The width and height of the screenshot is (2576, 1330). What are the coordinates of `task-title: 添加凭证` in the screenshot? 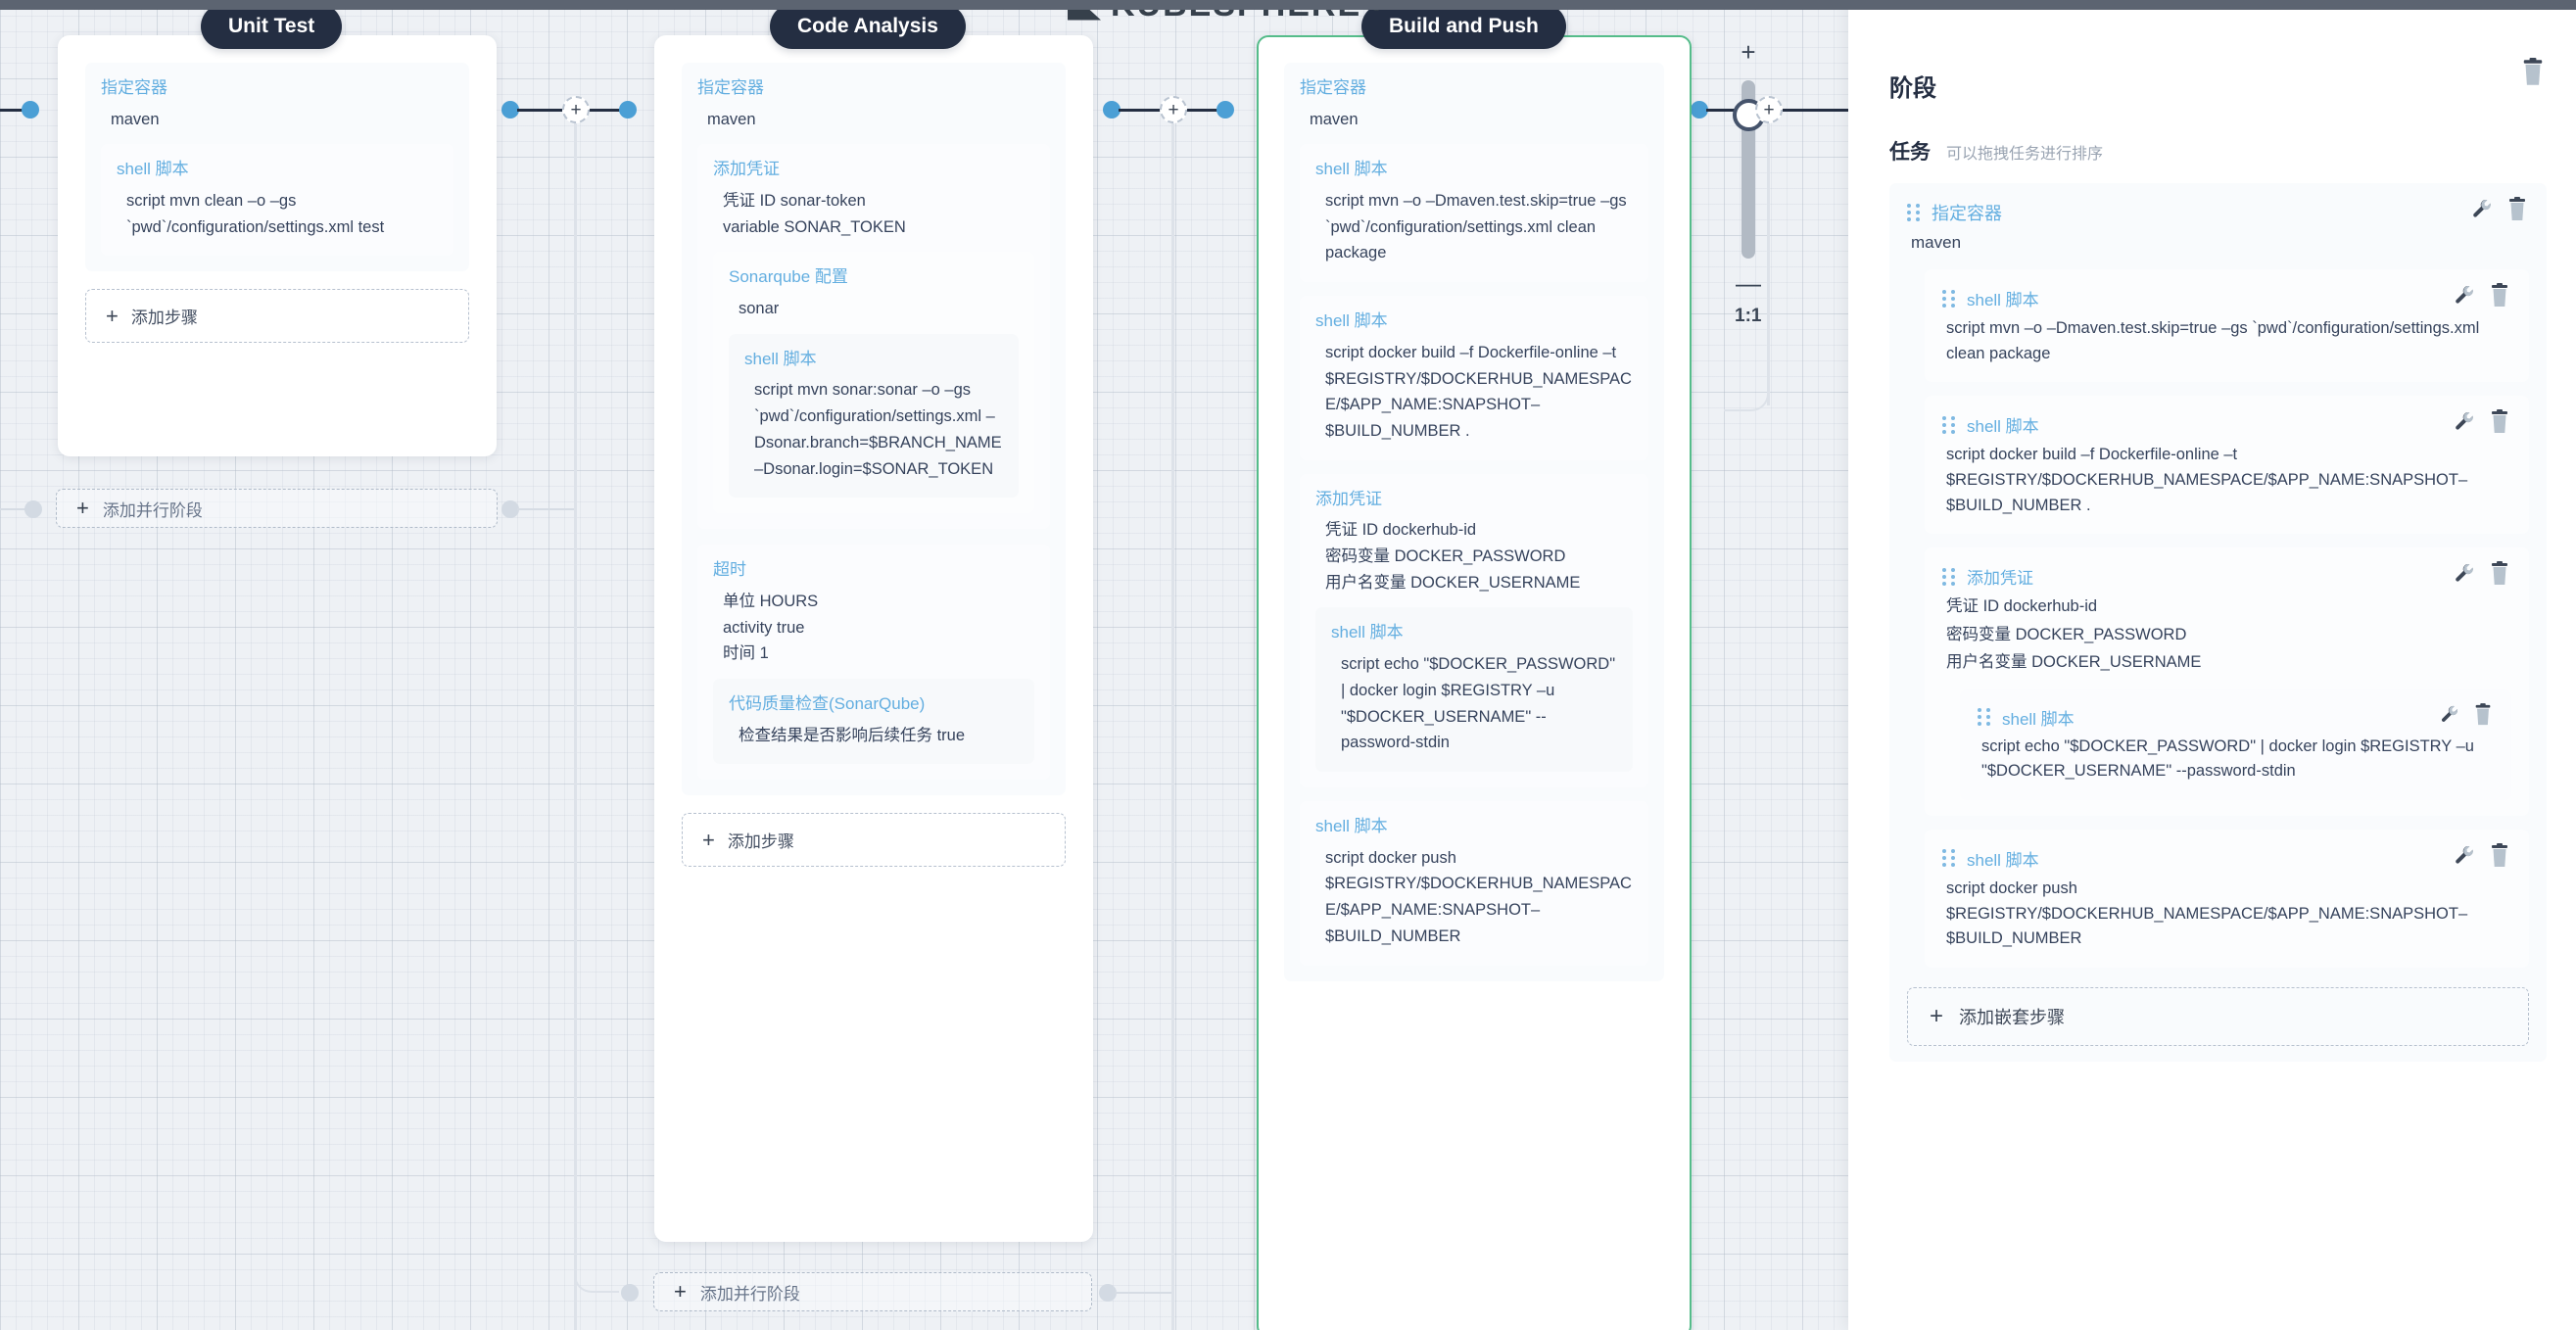 It's located at (2000, 579).